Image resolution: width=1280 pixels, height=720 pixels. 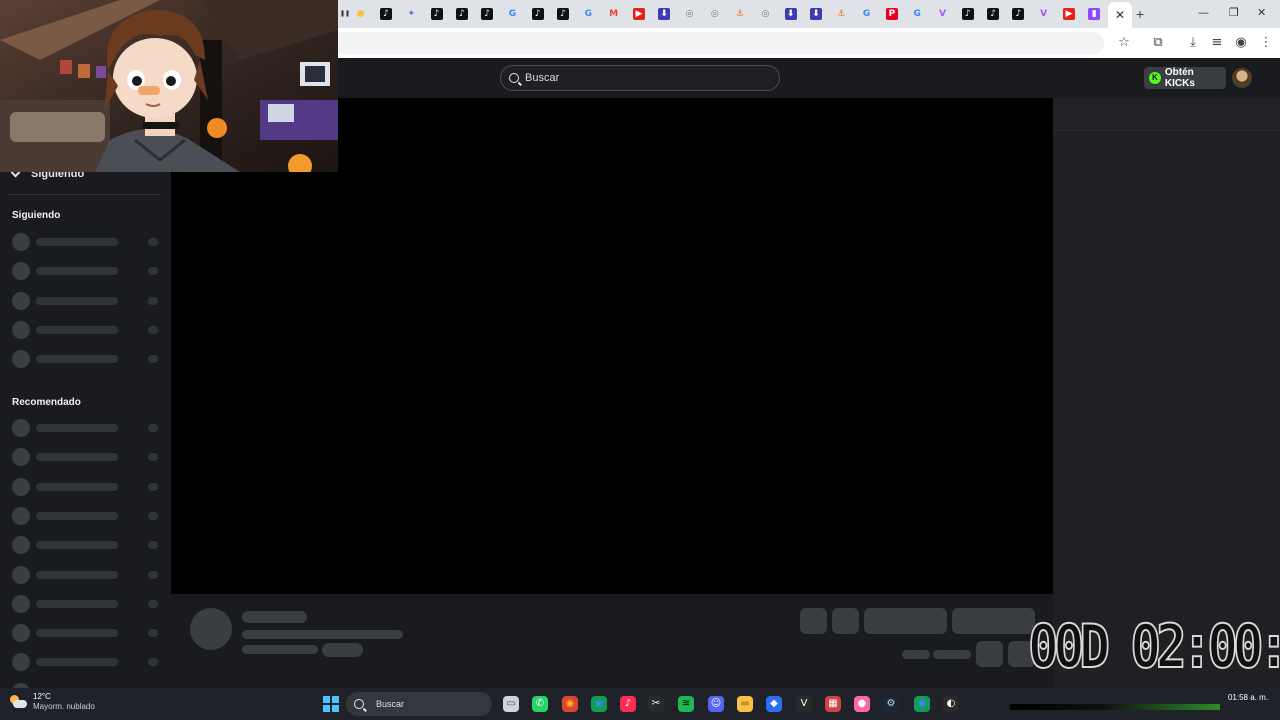 I want to click on new-tab-button: +, so click(x=1140, y=14).